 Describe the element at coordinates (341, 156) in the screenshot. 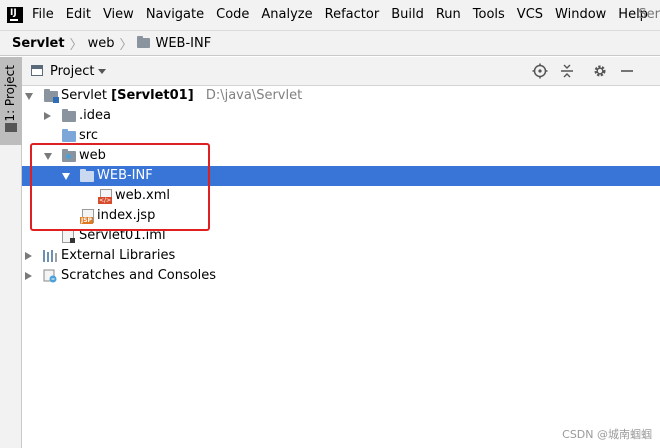

I see `tree-item-web: web` at that location.